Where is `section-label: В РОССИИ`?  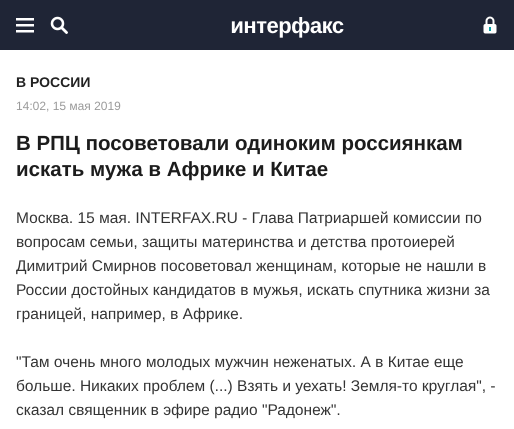 section-label: В РОССИИ is located at coordinates (54, 82).